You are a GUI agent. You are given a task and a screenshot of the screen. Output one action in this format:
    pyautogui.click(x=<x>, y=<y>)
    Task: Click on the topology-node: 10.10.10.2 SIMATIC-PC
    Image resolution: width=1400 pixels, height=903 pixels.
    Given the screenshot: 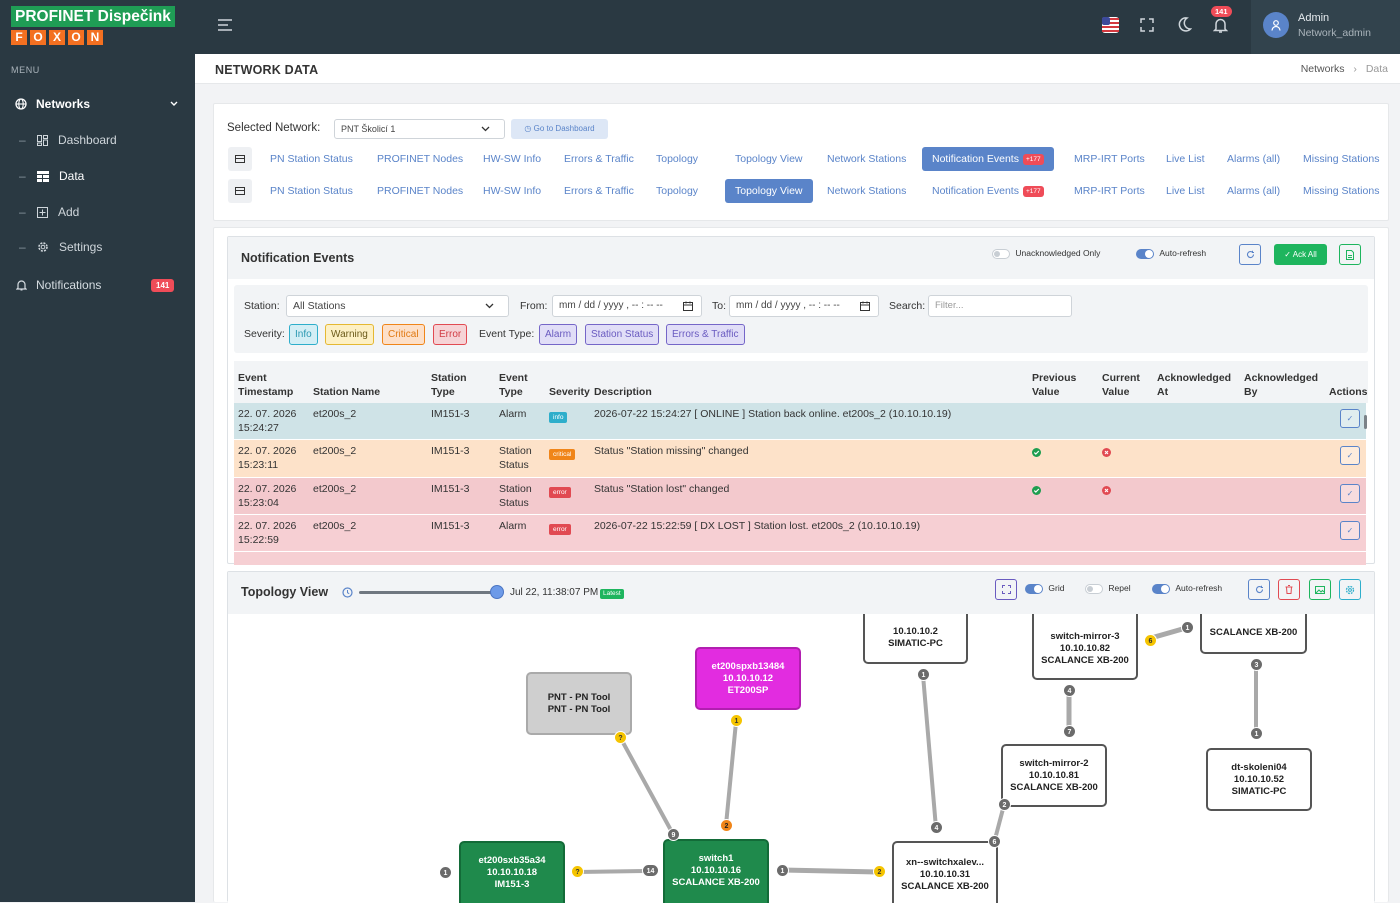 What is the action you would take?
    pyautogui.click(x=915, y=639)
    